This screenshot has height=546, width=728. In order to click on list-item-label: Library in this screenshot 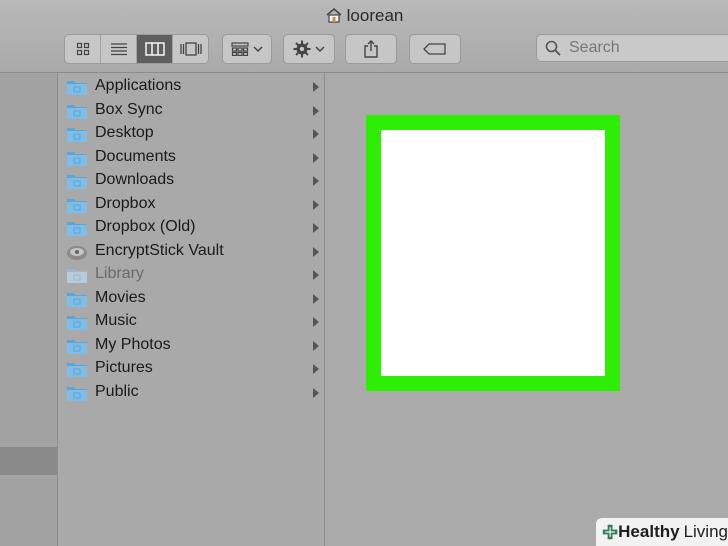, I will do `click(119, 273)`.